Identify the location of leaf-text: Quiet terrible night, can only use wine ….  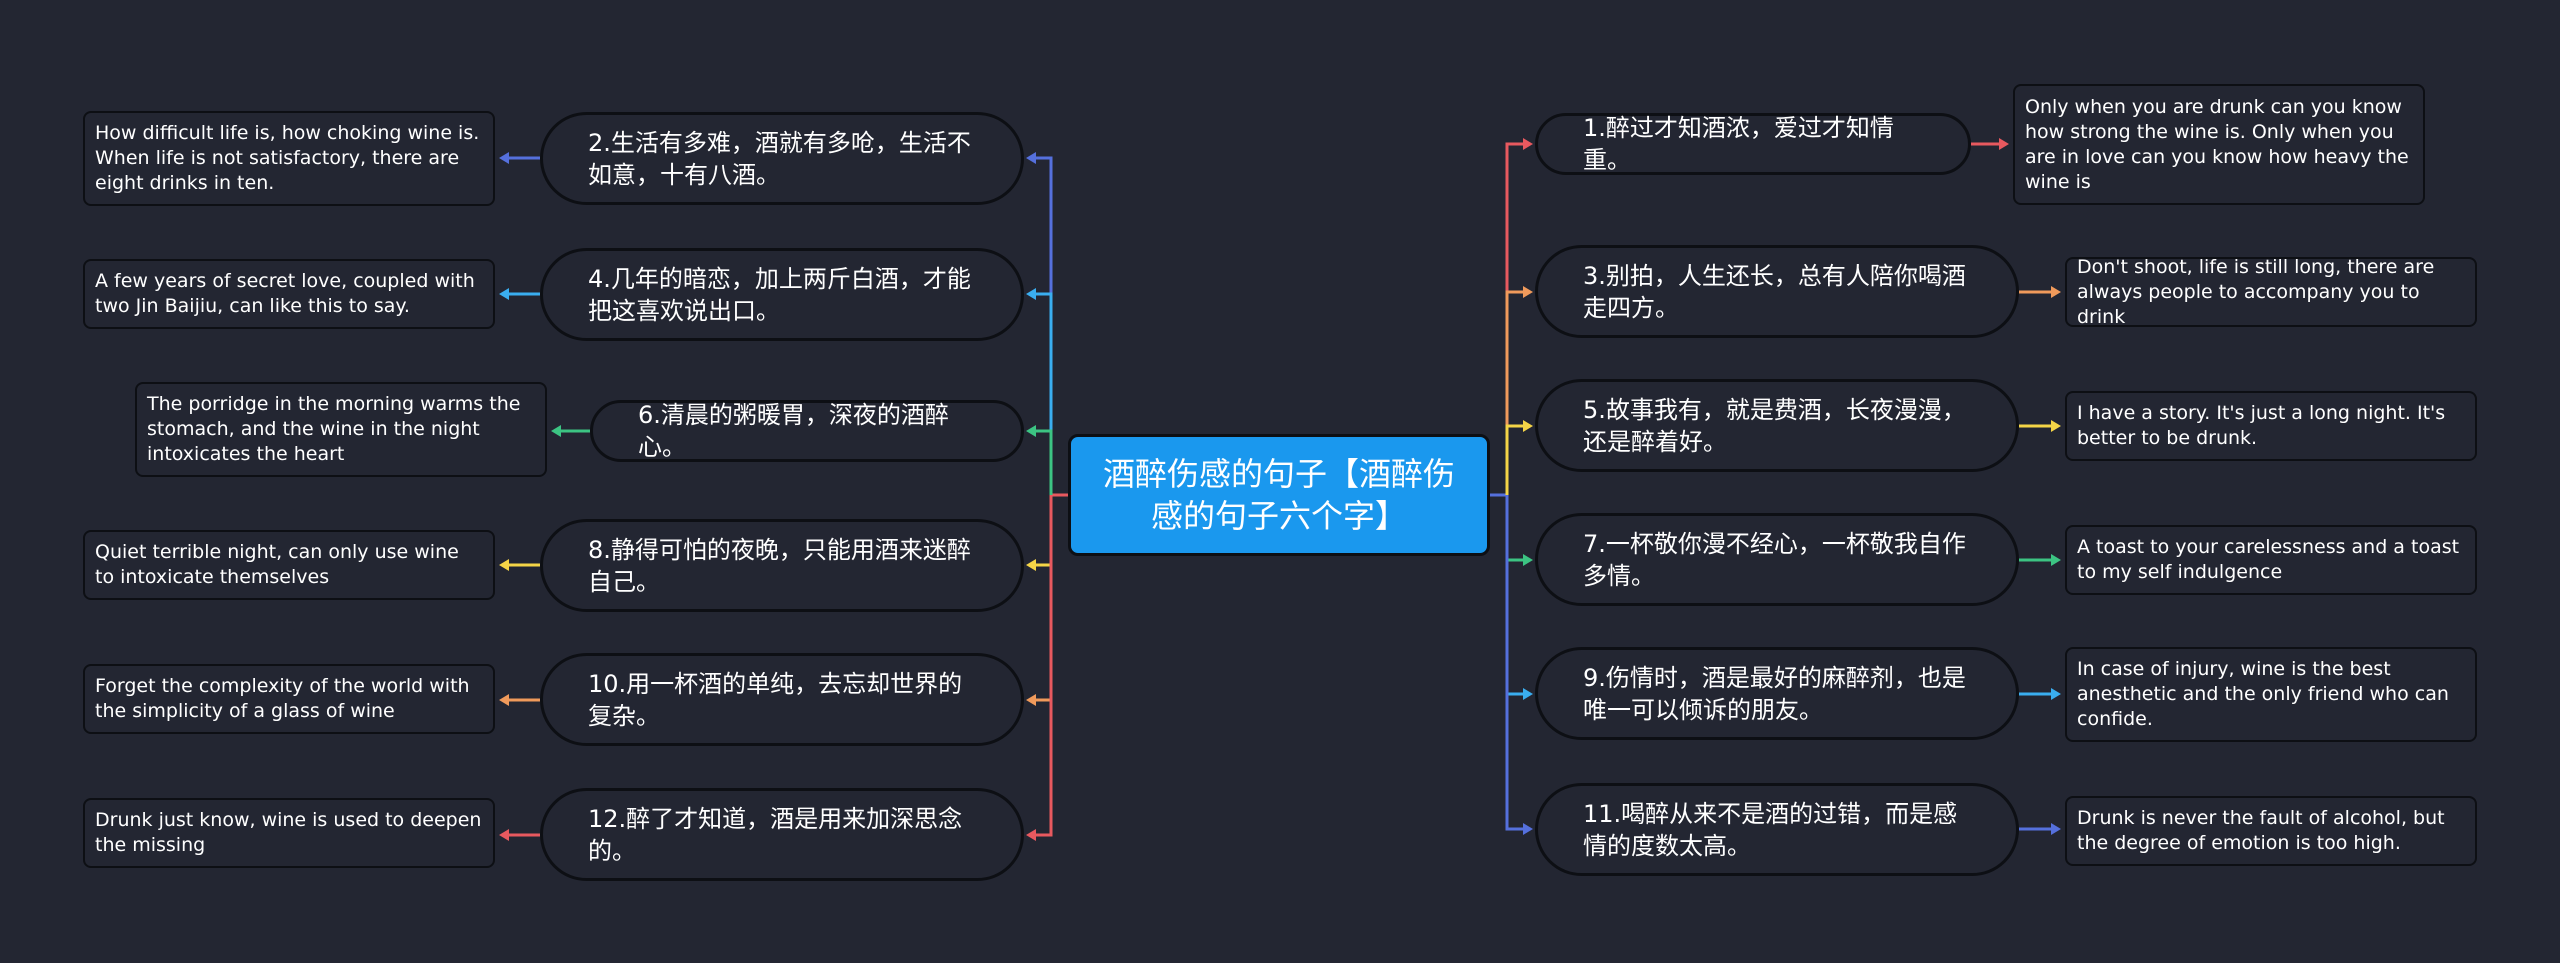
(277, 564).